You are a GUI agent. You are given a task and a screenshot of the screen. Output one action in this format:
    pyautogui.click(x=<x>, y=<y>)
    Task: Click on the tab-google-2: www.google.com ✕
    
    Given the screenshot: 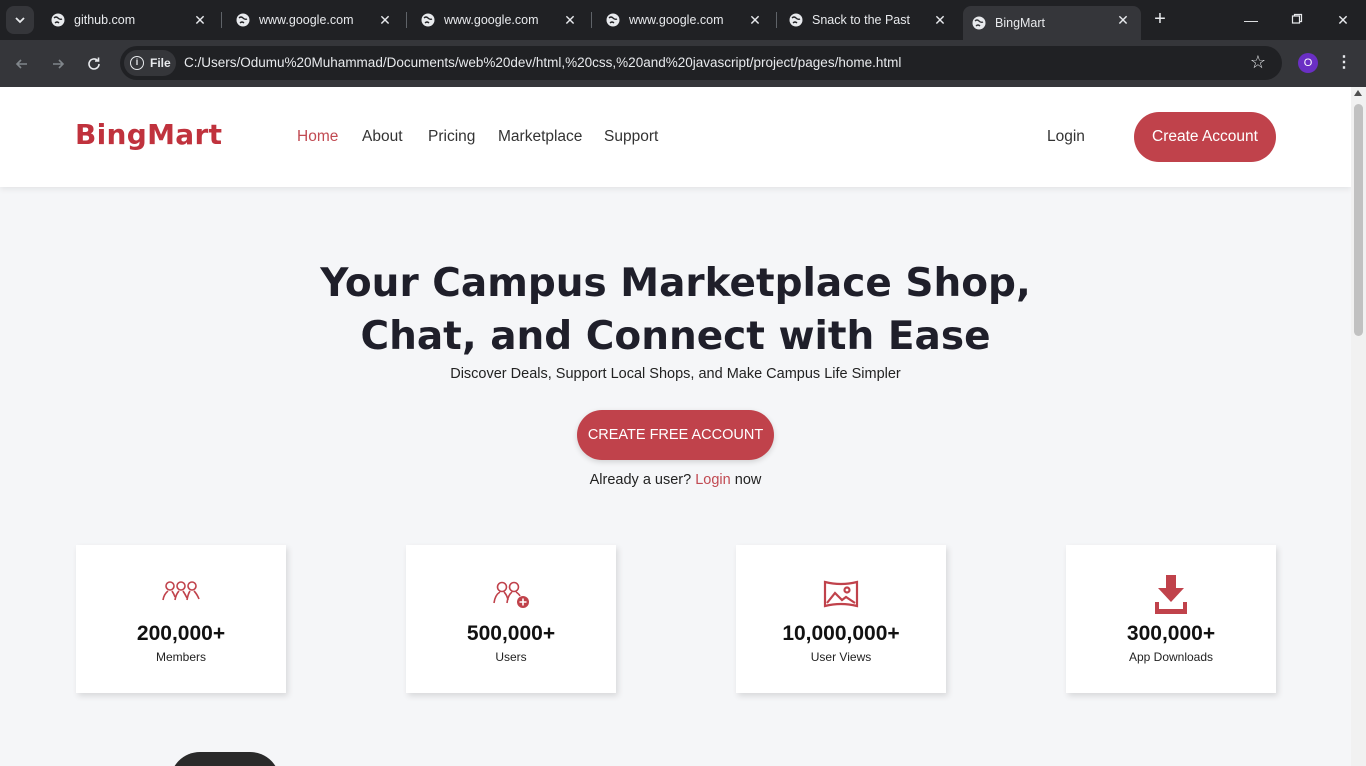 What is the action you would take?
    pyautogui.click(x=500, y=20)
    